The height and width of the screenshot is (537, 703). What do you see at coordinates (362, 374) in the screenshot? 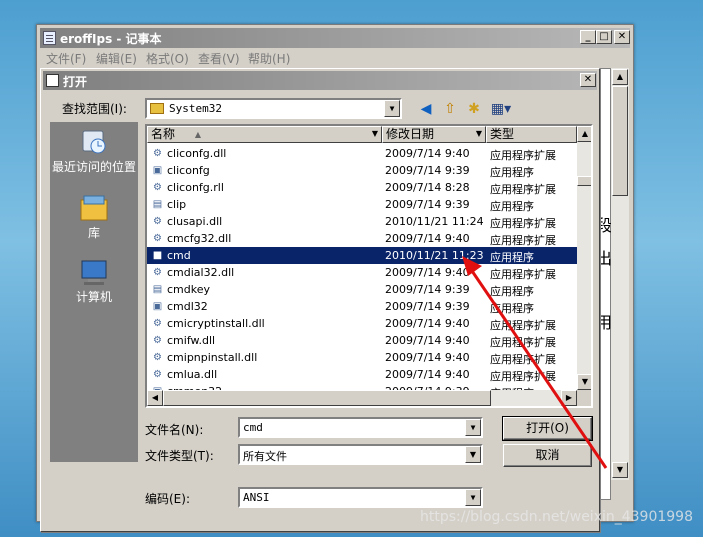
I see `file-row: ⚙ cmlua.dll 2009/7/14 9:40 应用程序扩展` at bounding box center [362, 374].